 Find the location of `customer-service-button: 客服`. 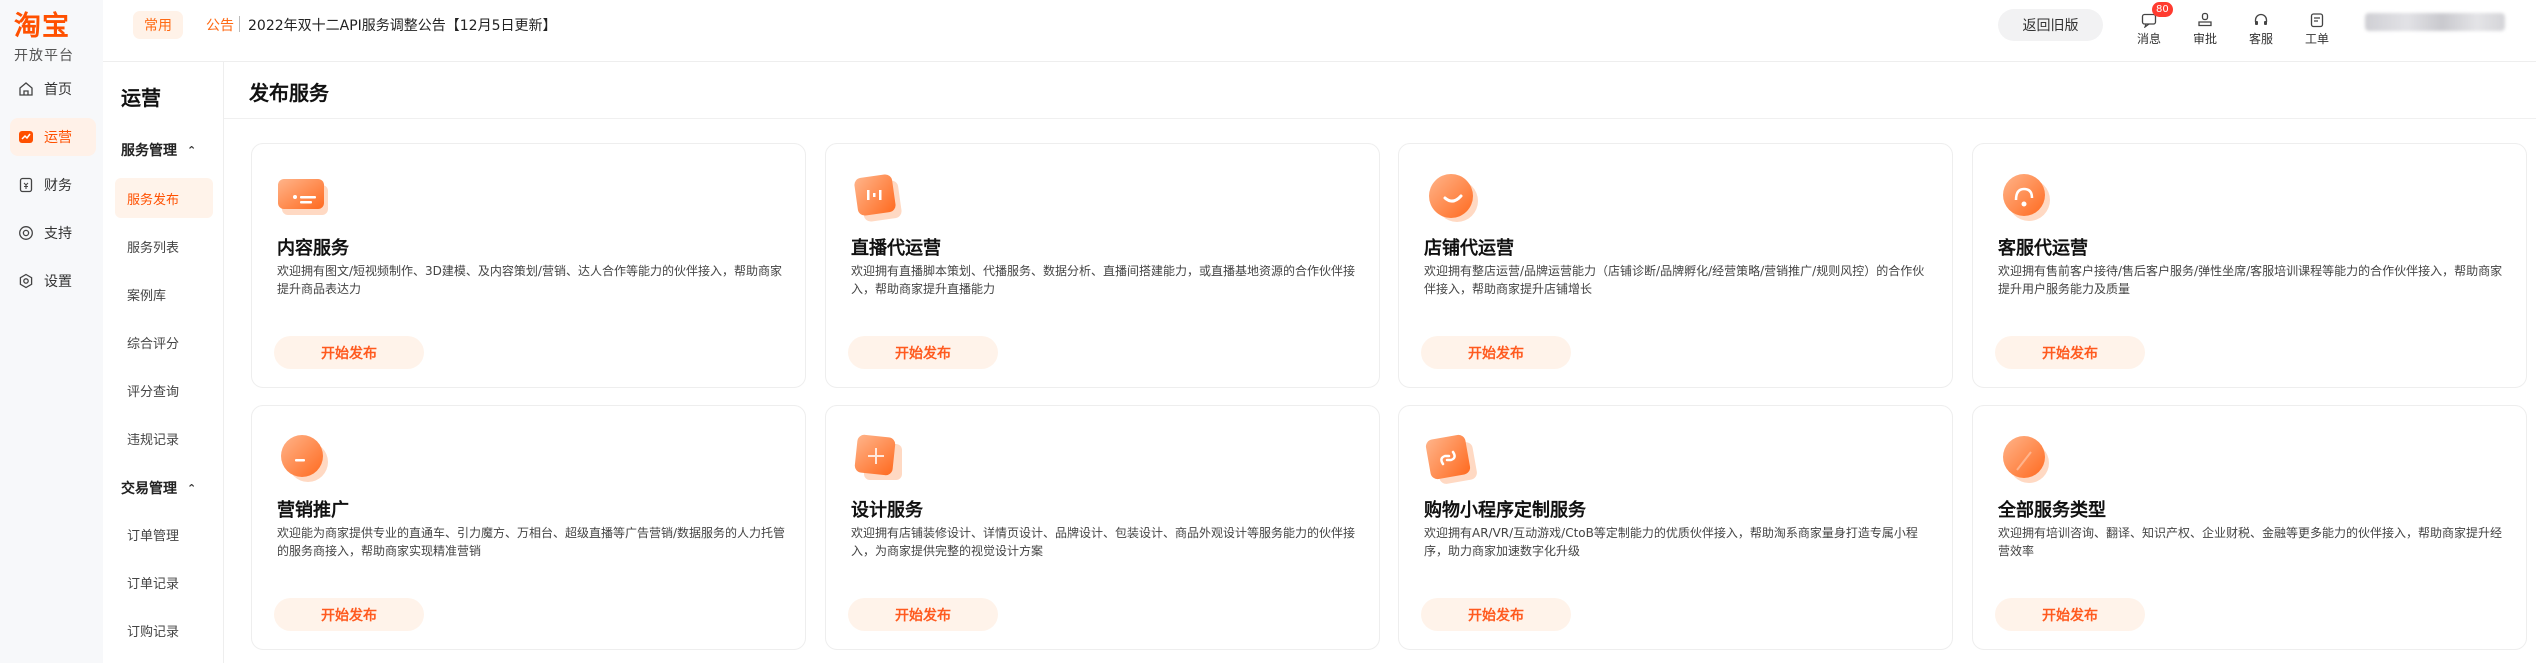

customer-service-button: 客服 is located at coordinates (2261, 26).